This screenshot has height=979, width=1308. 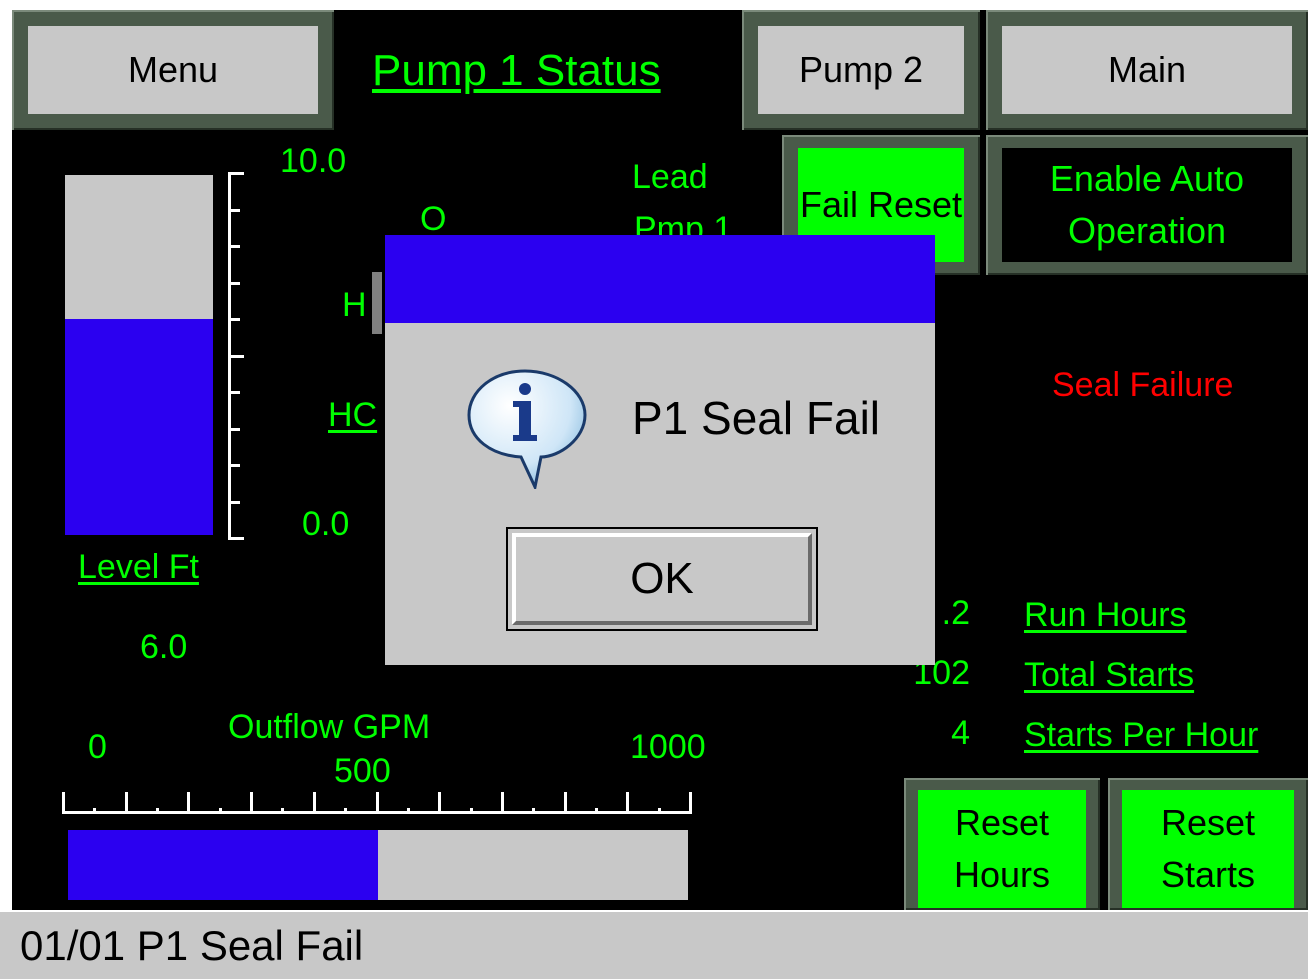 What do you see at coordinates (1109, 675) in the screenshot?
I see `total-starts-label: Total Starts` at bounding box center [1109, 675].